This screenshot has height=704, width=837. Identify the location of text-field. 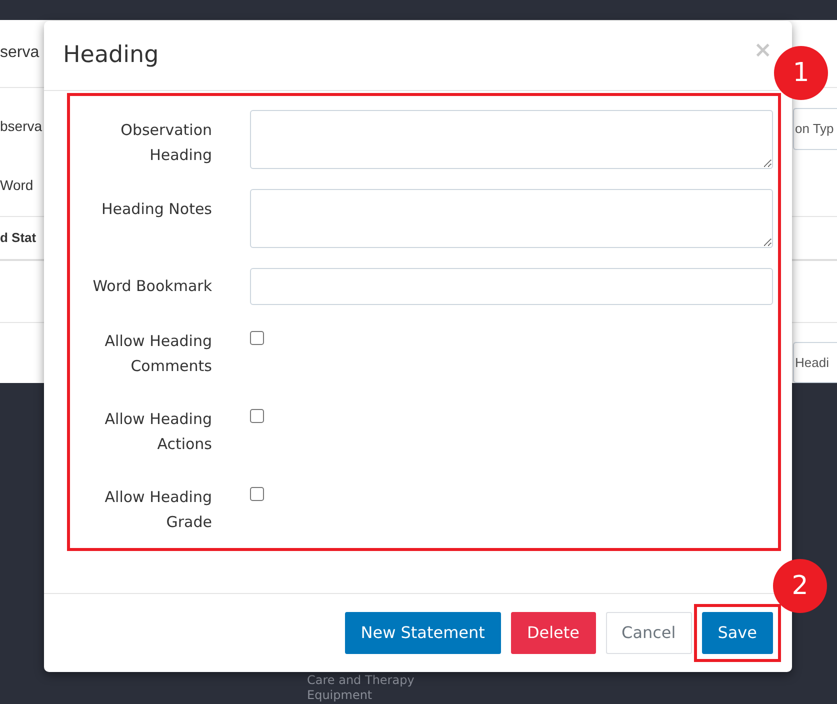
(511, 286).